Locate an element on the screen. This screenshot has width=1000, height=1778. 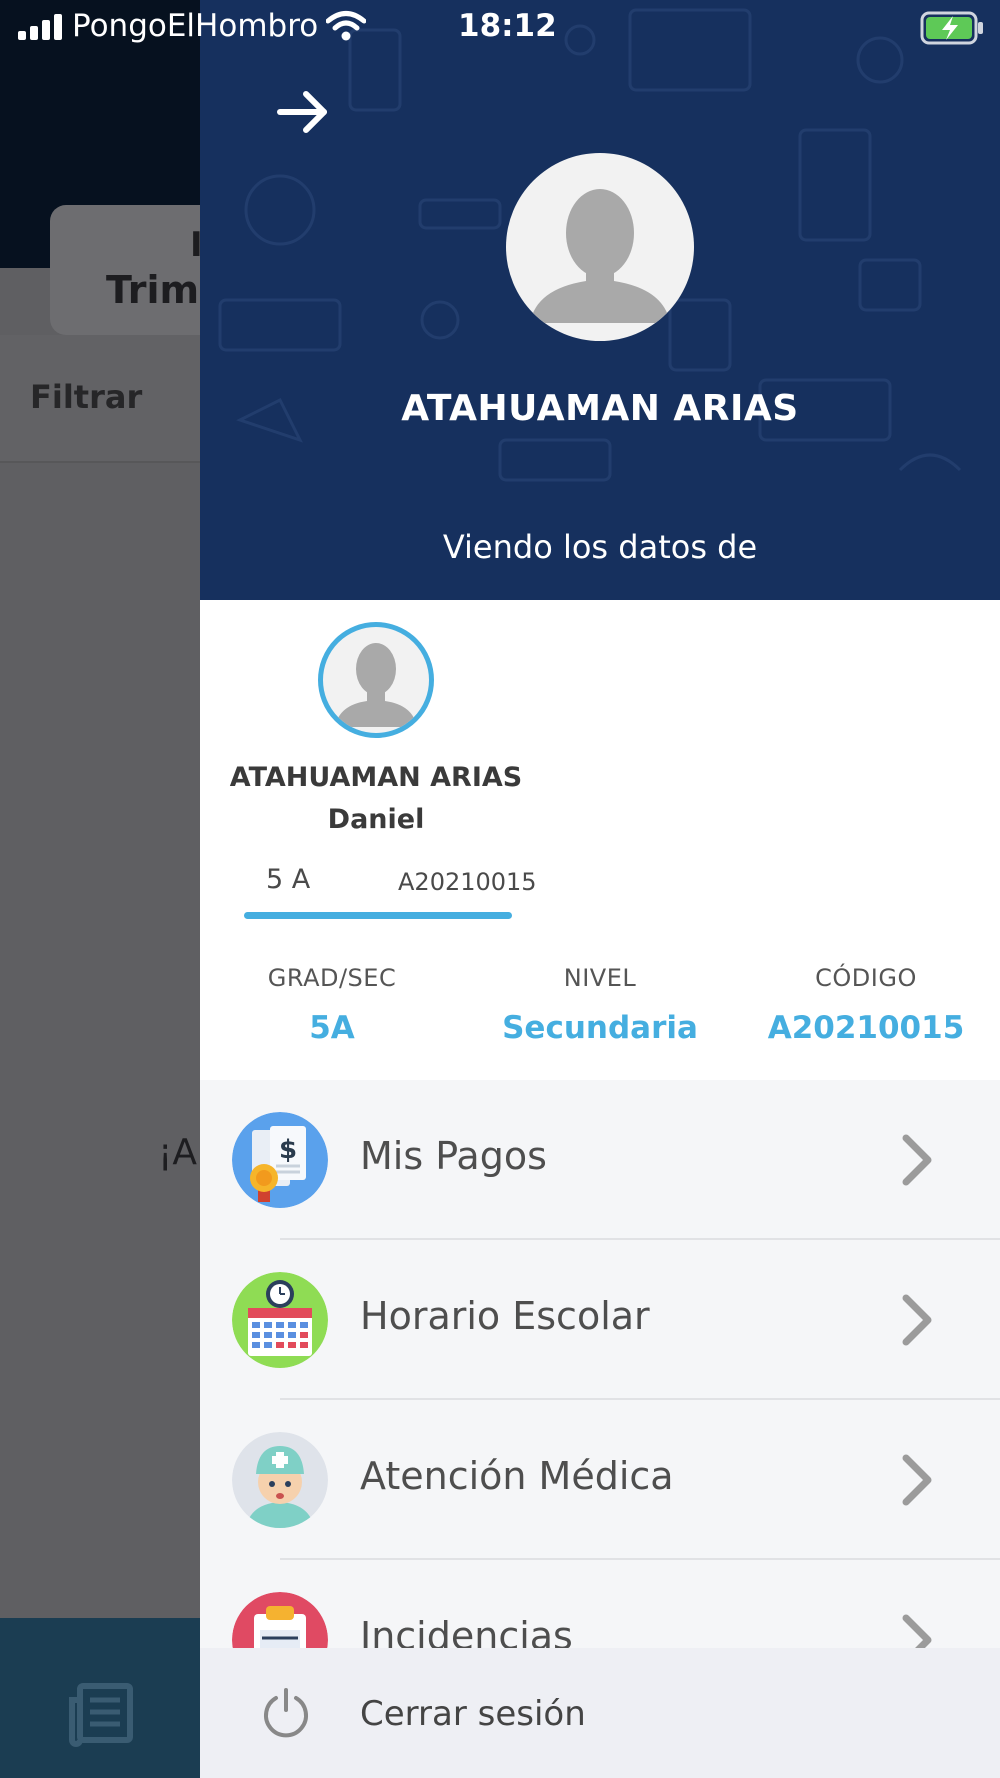
arrow-right-icon is located at coordinates (304, 112).